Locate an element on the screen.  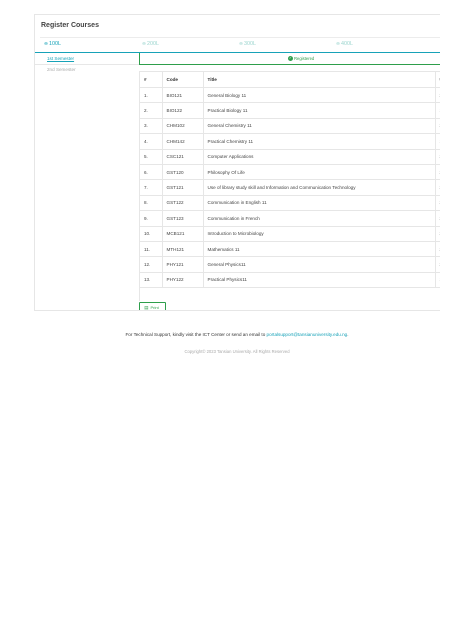
cell-code: MCB121 is located at coordinates (183, 234).